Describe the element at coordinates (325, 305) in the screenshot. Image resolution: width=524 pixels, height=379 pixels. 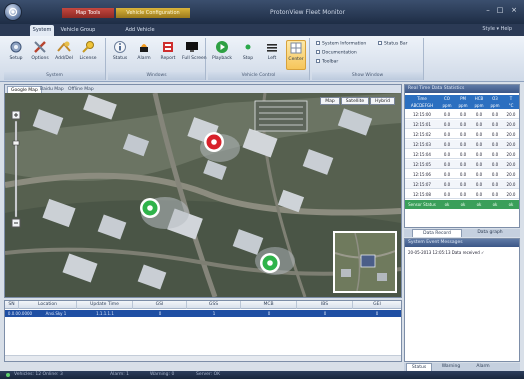
I see `column-header-ibs: IBS` at that location.